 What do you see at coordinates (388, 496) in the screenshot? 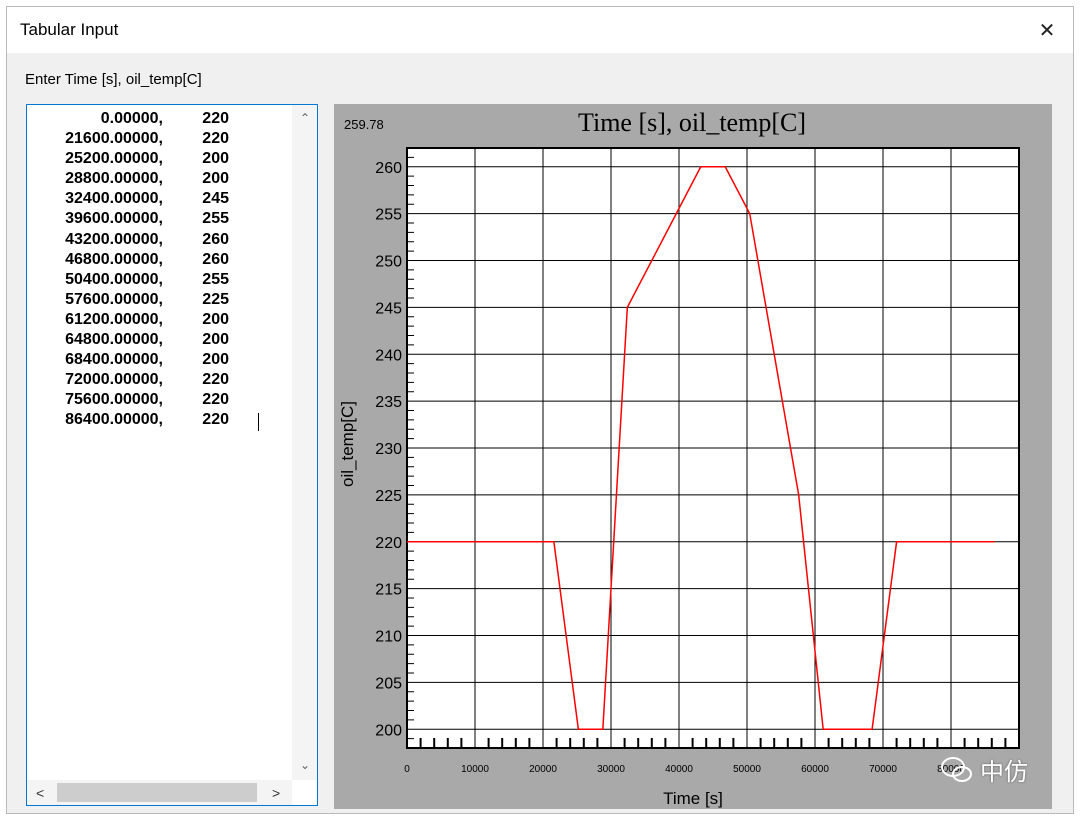
I see `y-tick-label: 225` at bounding box center [388, 496].